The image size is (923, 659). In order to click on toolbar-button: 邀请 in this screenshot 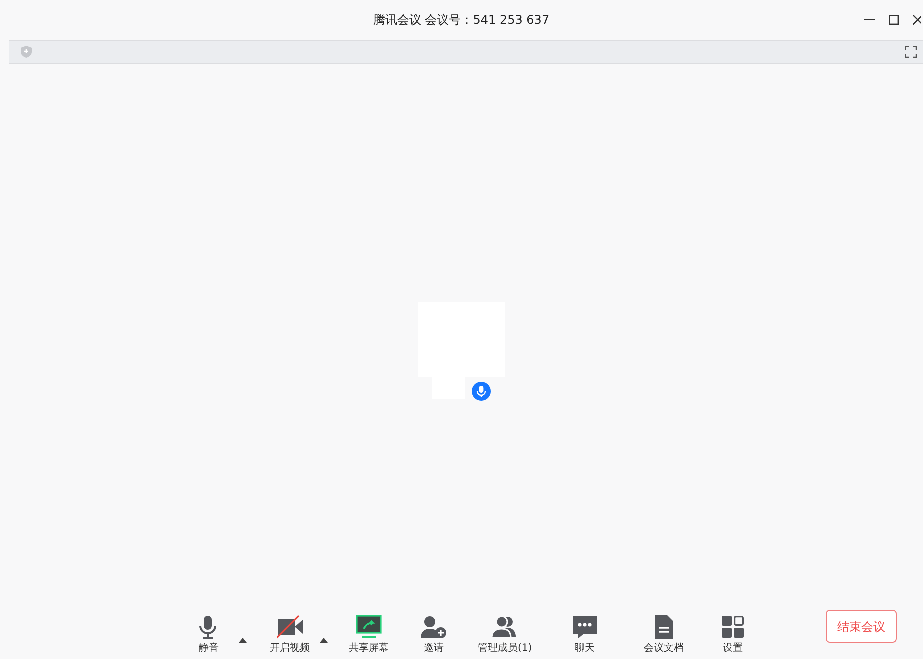, I will do `click(434, 635)`.